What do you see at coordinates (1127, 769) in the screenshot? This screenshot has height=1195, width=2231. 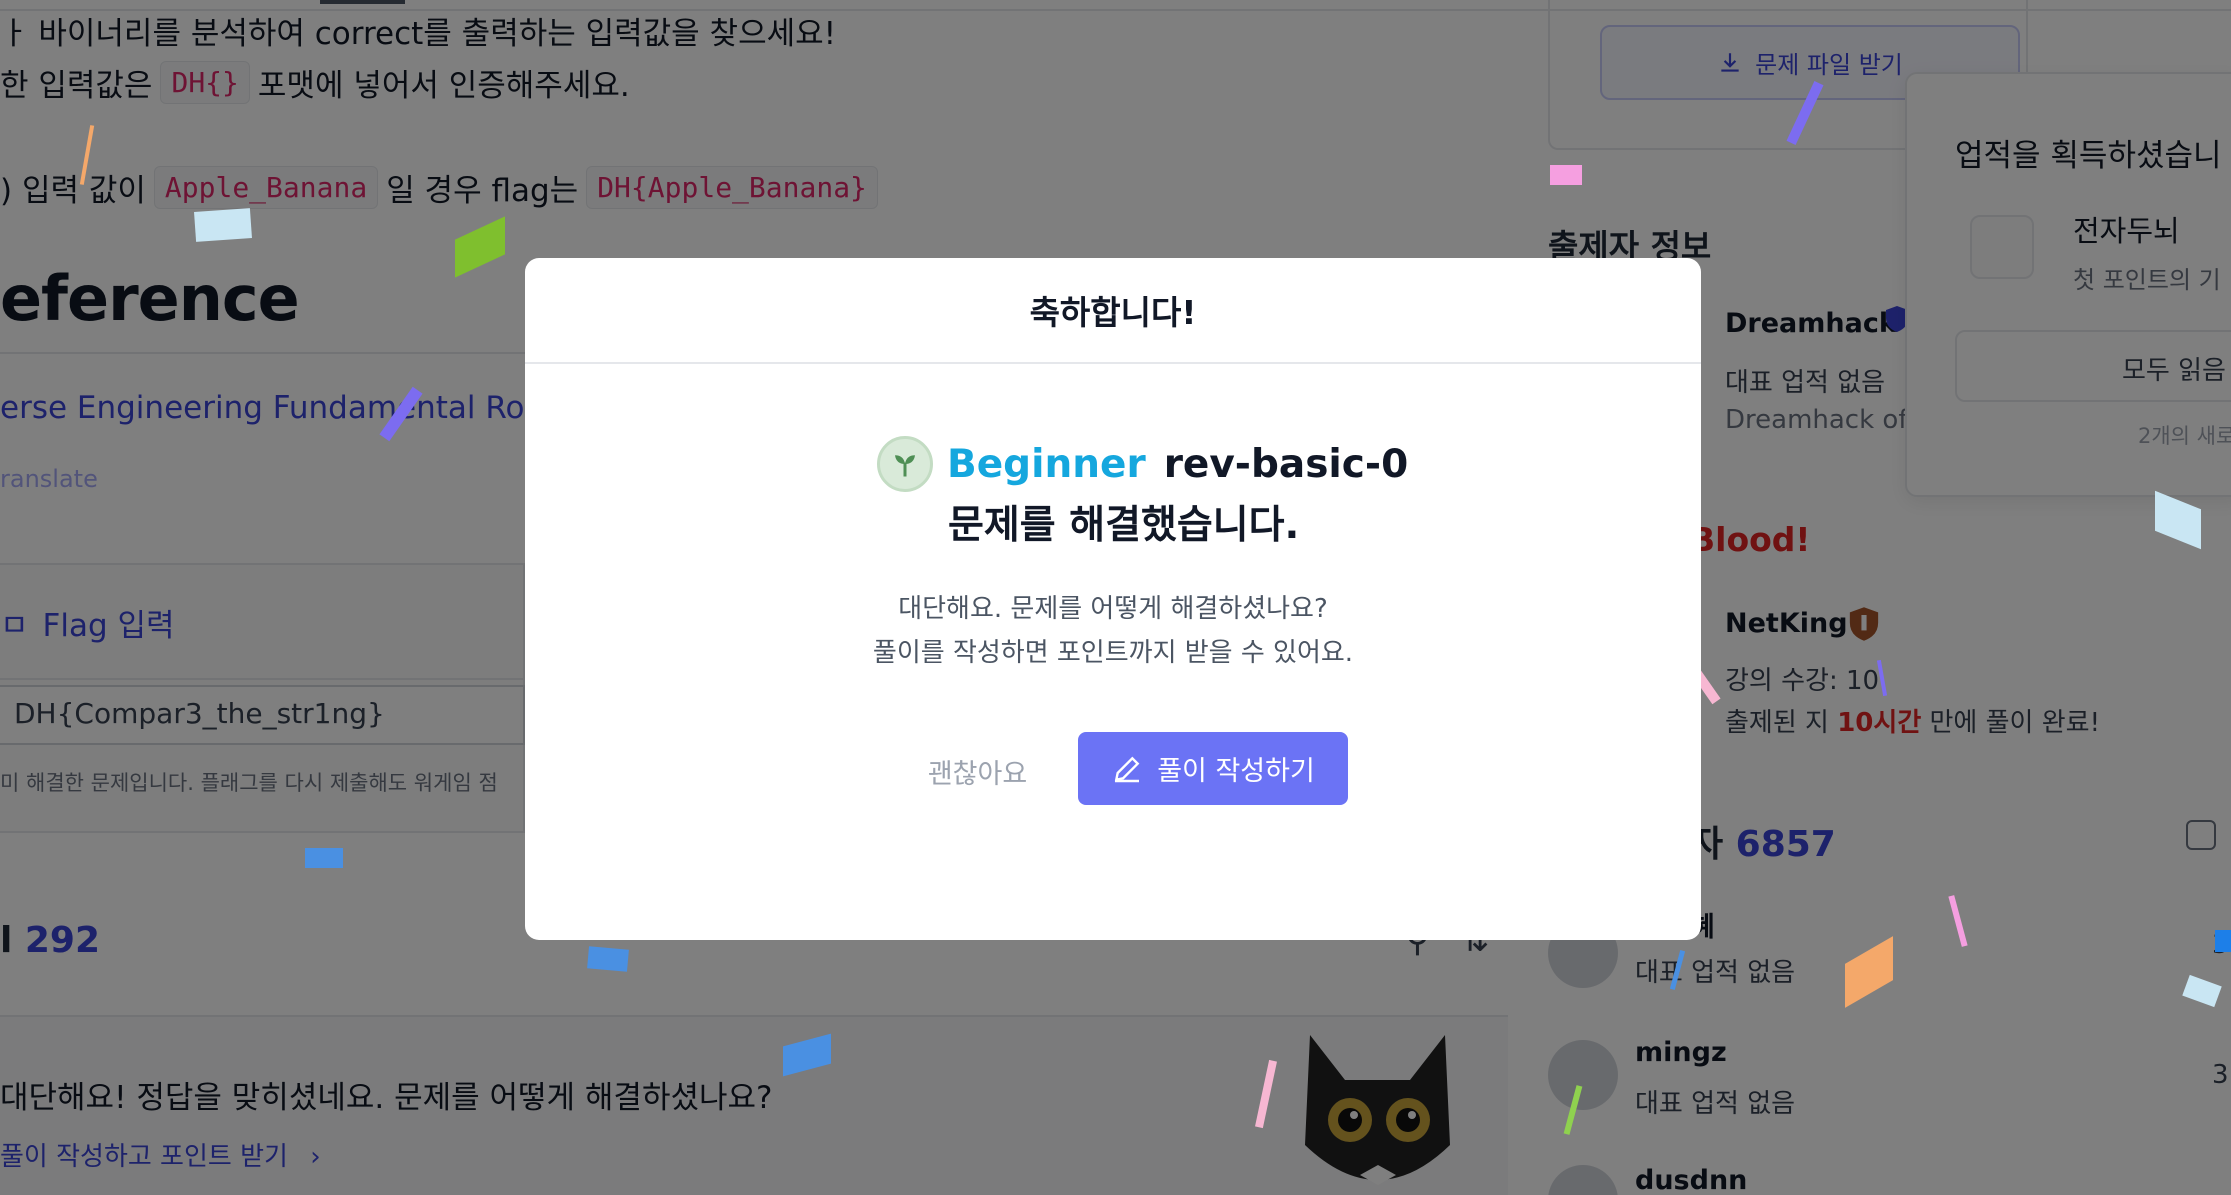 I see `pencil-icon` at bounding box center [1127, 769].